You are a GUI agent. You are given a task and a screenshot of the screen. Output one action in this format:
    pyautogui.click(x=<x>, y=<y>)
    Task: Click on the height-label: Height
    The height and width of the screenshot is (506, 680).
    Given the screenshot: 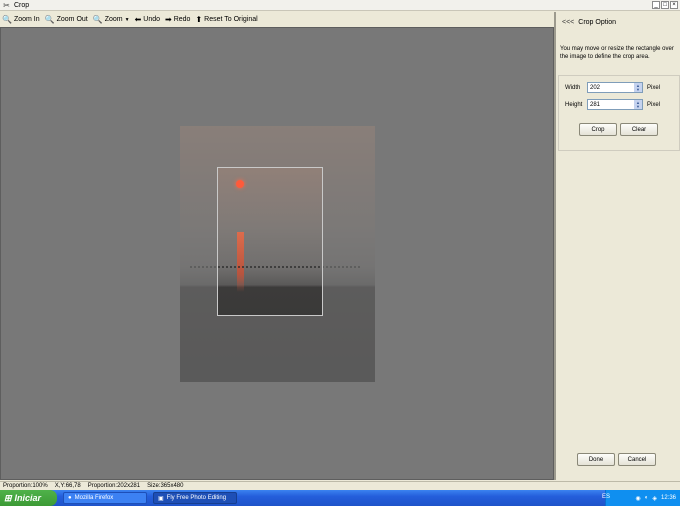 What is the action you would take?
    pyautogui.click(x=574, y=104)
    